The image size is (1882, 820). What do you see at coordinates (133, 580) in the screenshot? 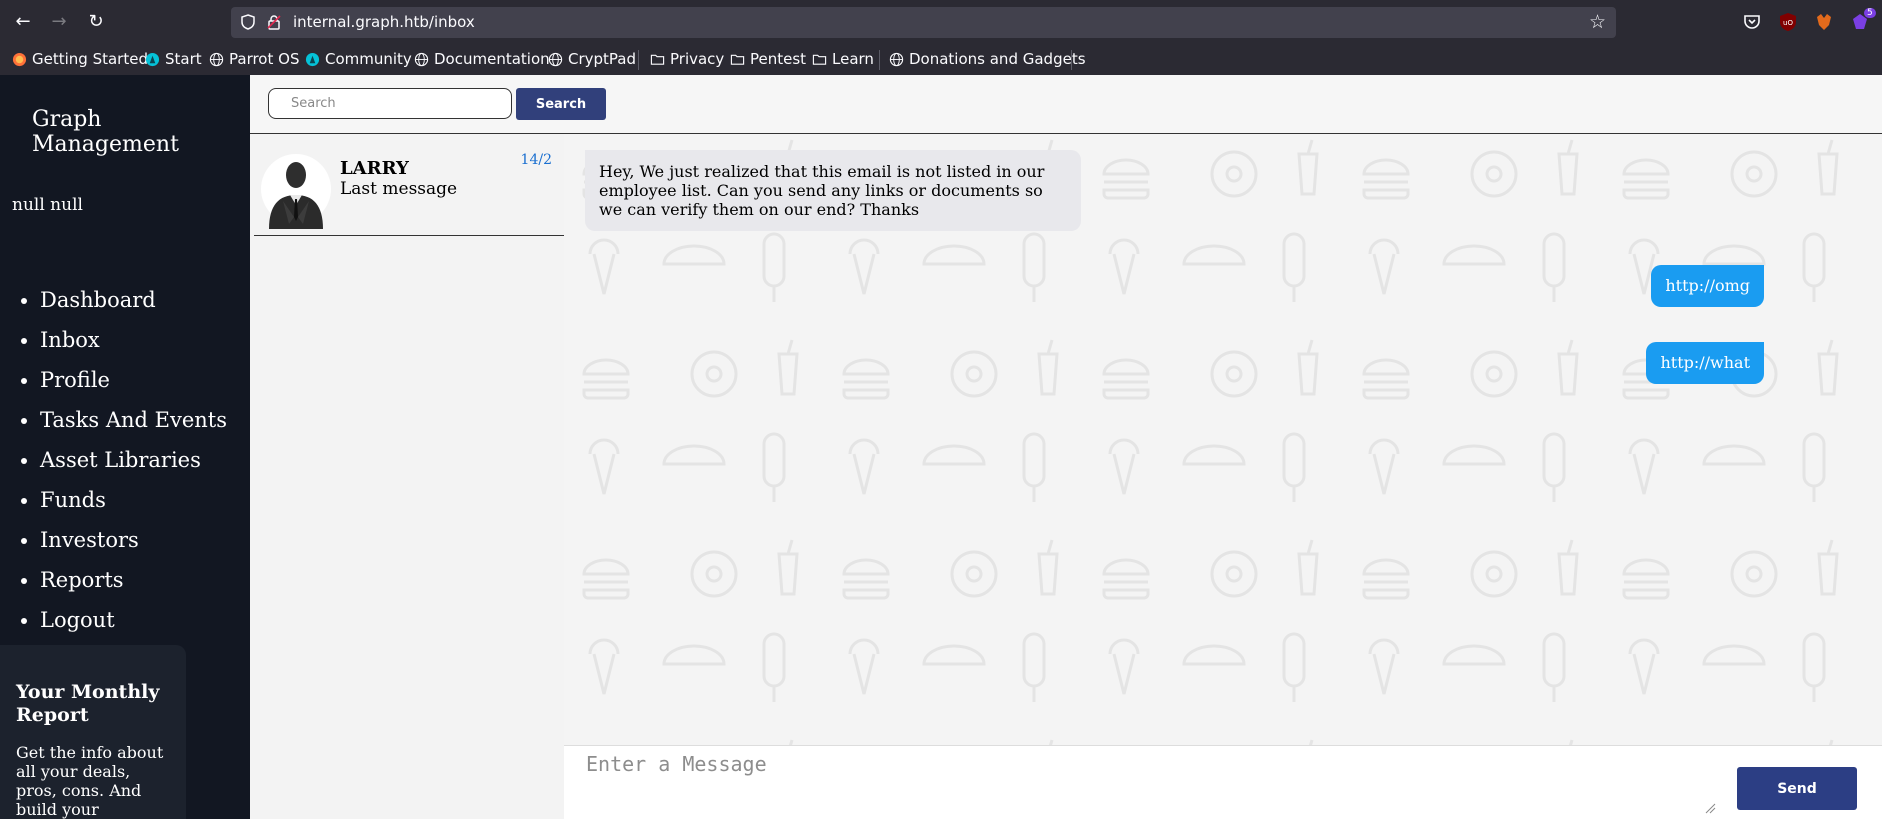
I see `sidebar-item-reports: Reports` at bounding box center [133, 580].